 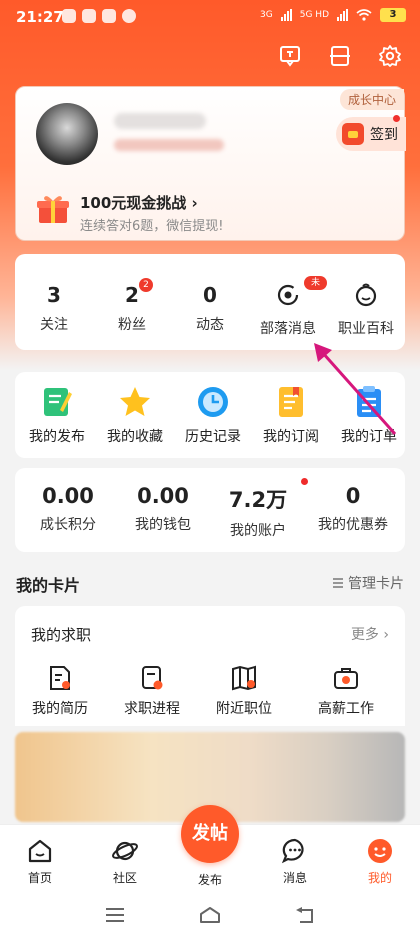 I want to click on system-nav-bar, so click(x=210, y=915).